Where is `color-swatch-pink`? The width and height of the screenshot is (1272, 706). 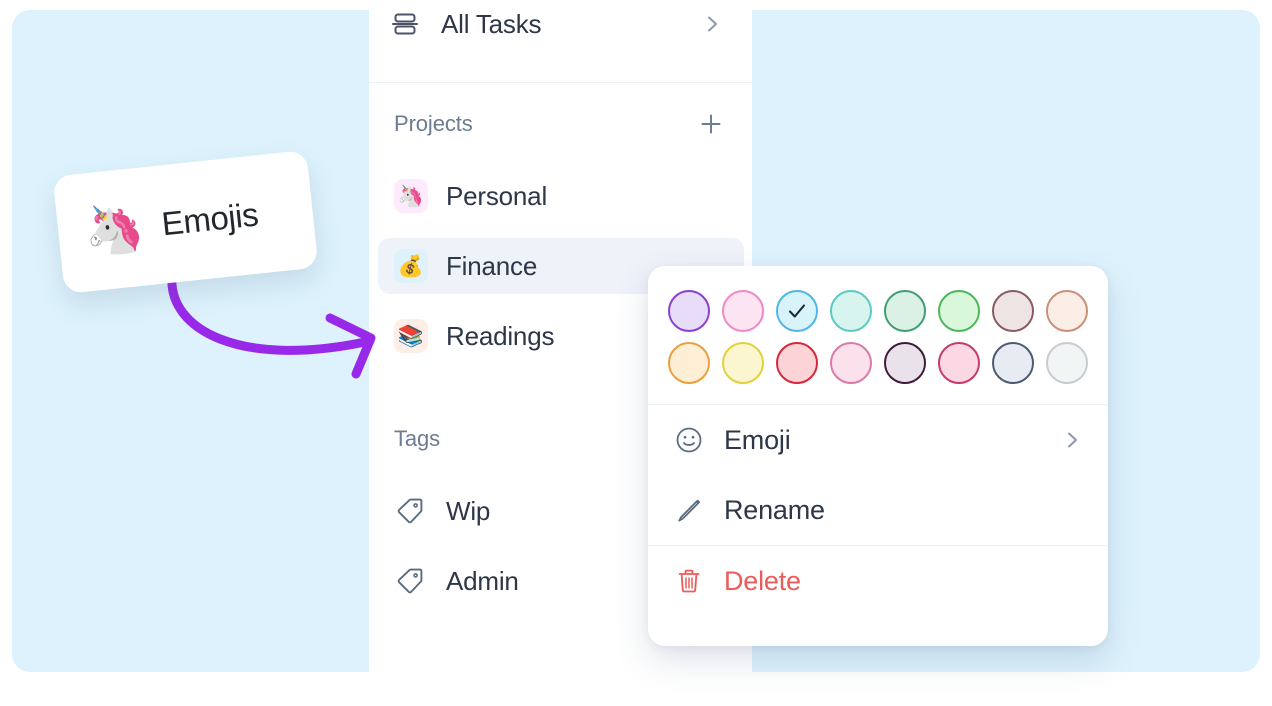 color-swatch-pink is located at coordinates (743, 311).